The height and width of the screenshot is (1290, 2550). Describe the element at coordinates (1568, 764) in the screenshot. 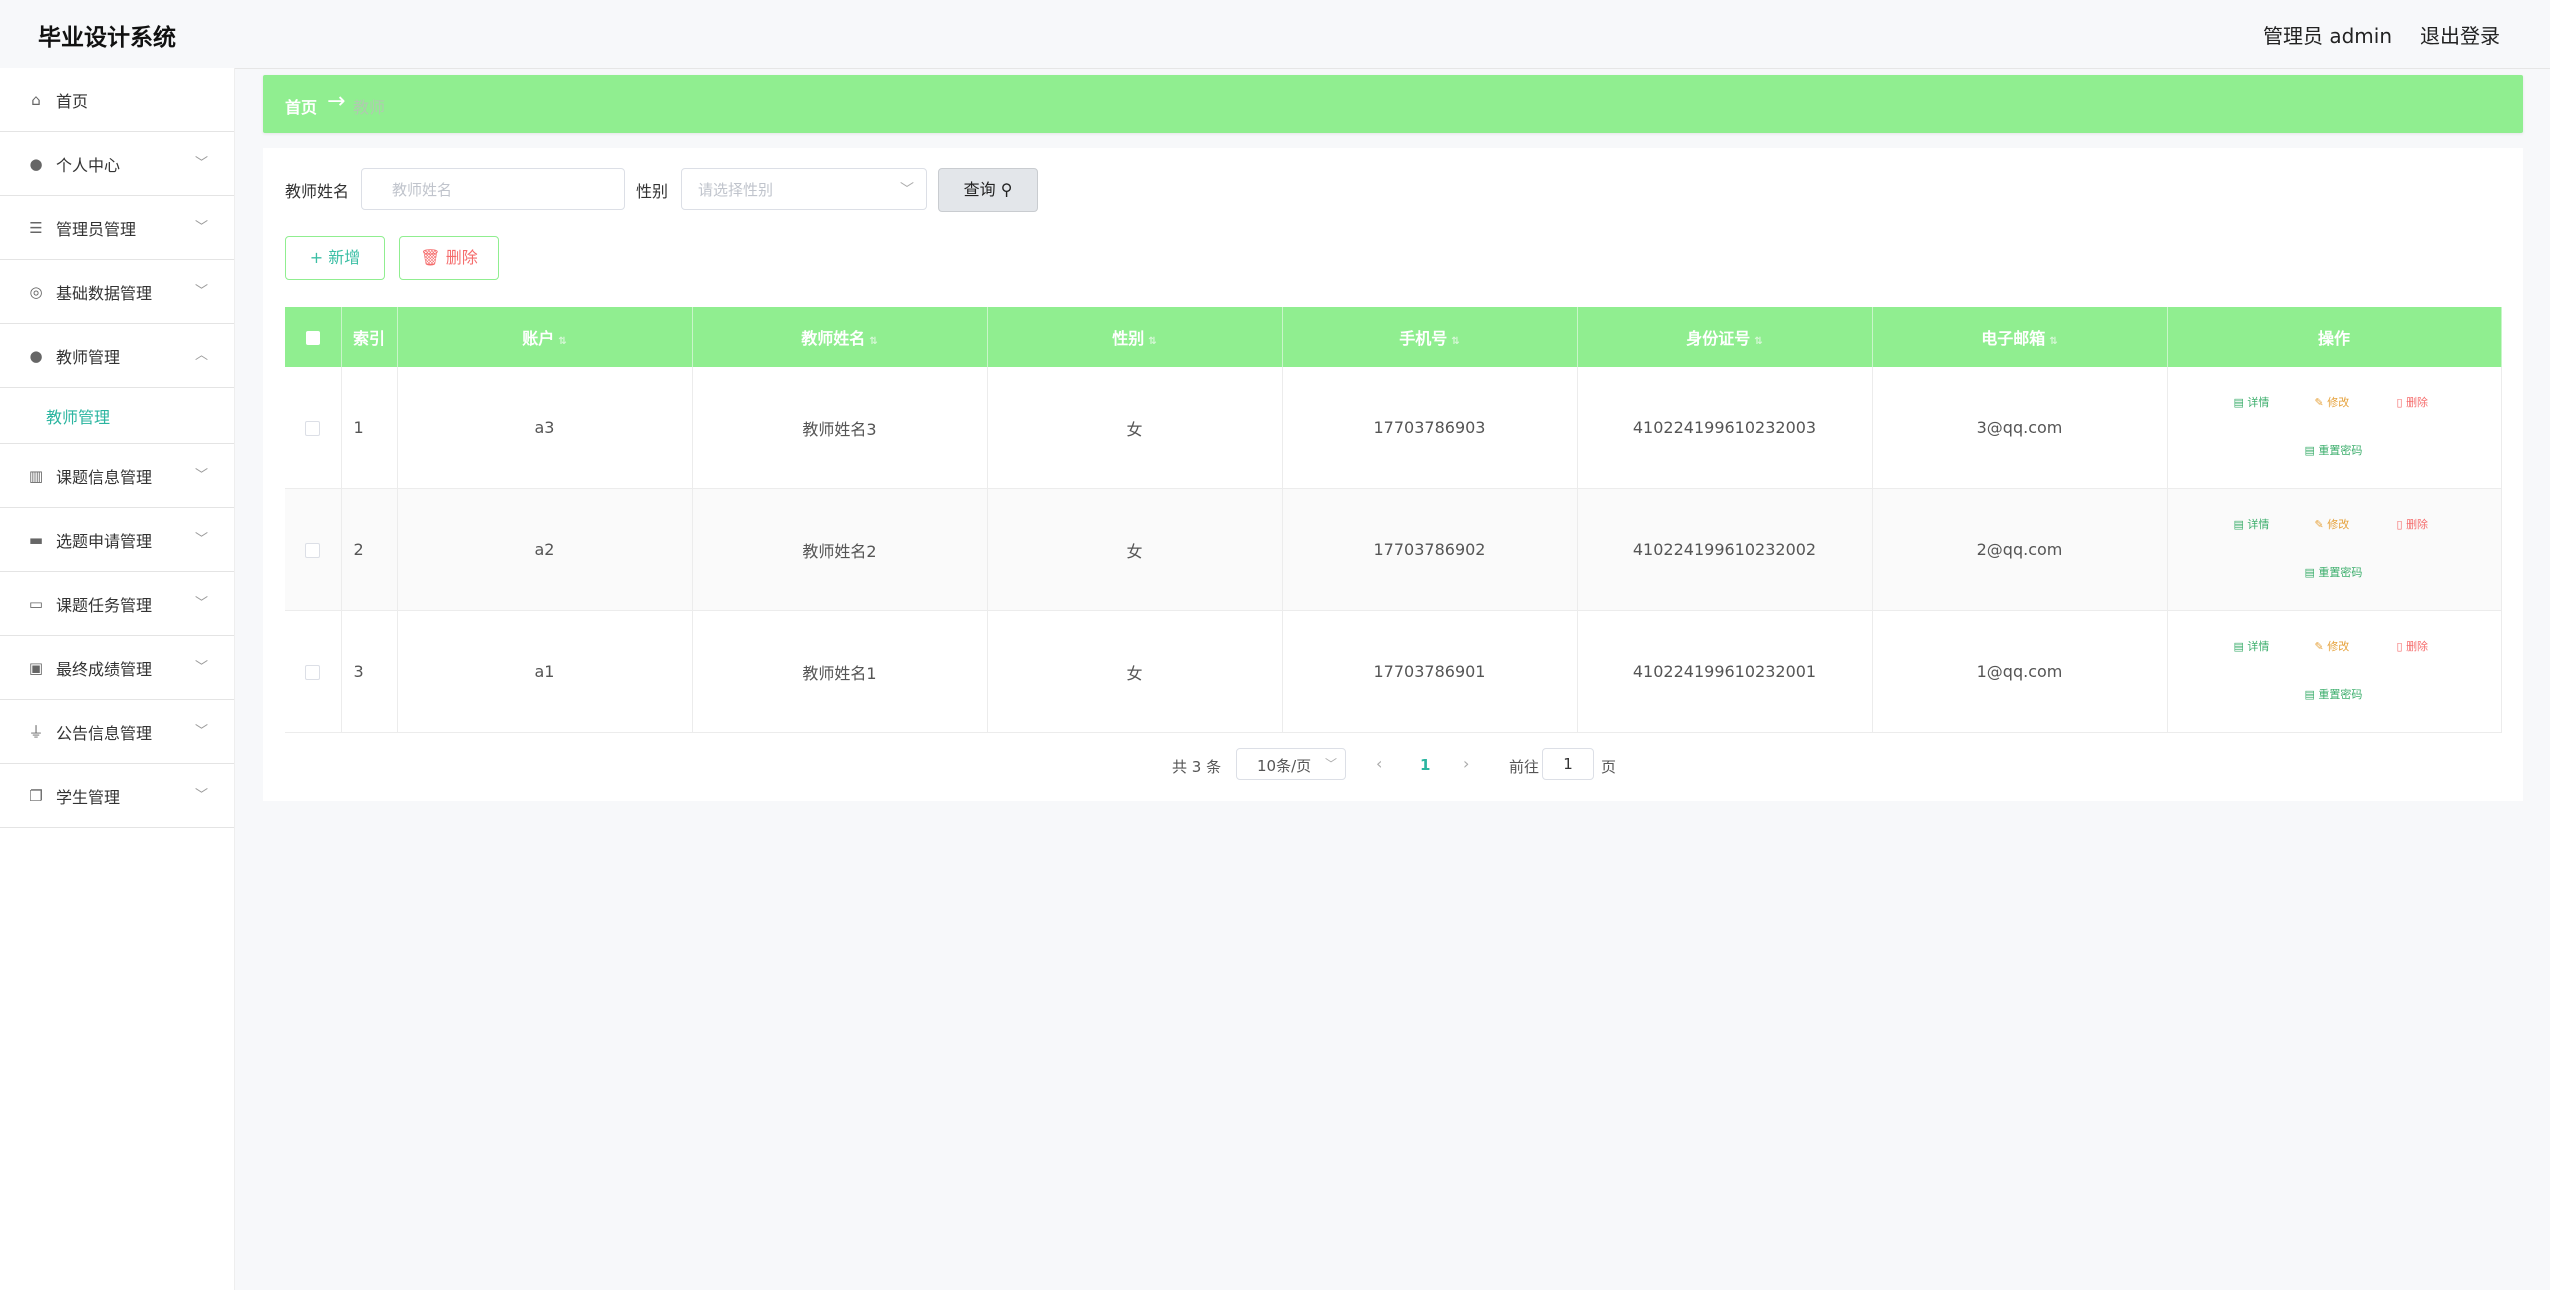

I see `goto-page-input: 1` at that location.